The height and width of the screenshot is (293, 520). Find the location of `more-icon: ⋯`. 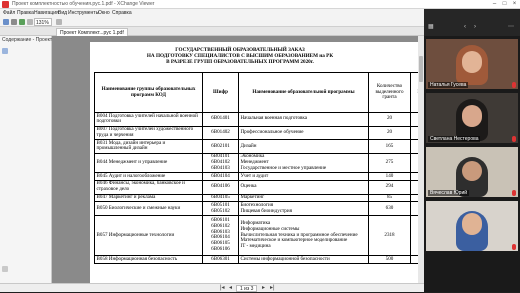

more-icon: ⋯ is located at coordinates (511, 27).